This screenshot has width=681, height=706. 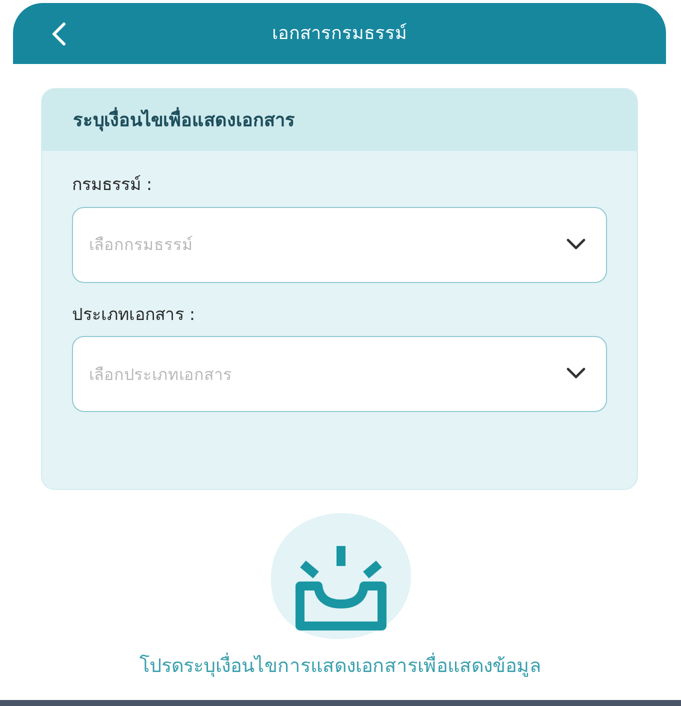 What do you see at coordinates (339, 34) in the screenshot?
I see `page-title: เอกสารกรมธรรม์` at bounding box center [339, 34].